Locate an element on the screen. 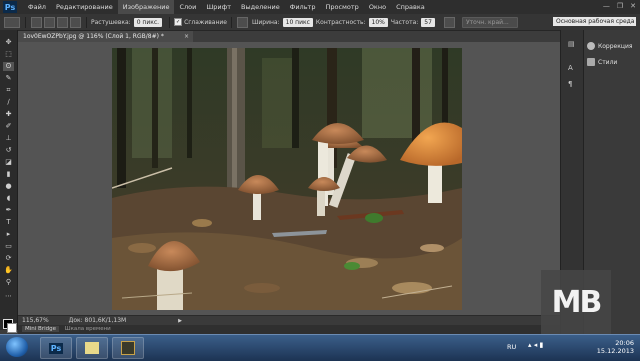  eyedropper-tool-icon: ∕ is located at coordinates (8, 102).